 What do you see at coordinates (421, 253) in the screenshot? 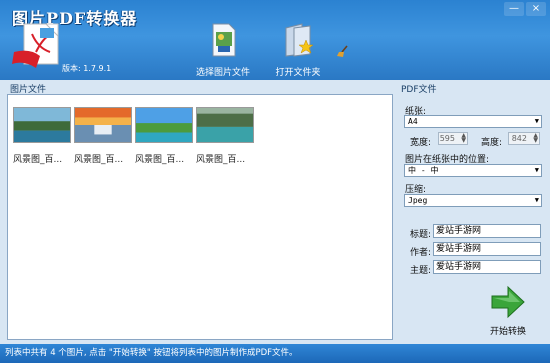
I see `pdf-author-label: 作者:` at bounding box center [421, 253].